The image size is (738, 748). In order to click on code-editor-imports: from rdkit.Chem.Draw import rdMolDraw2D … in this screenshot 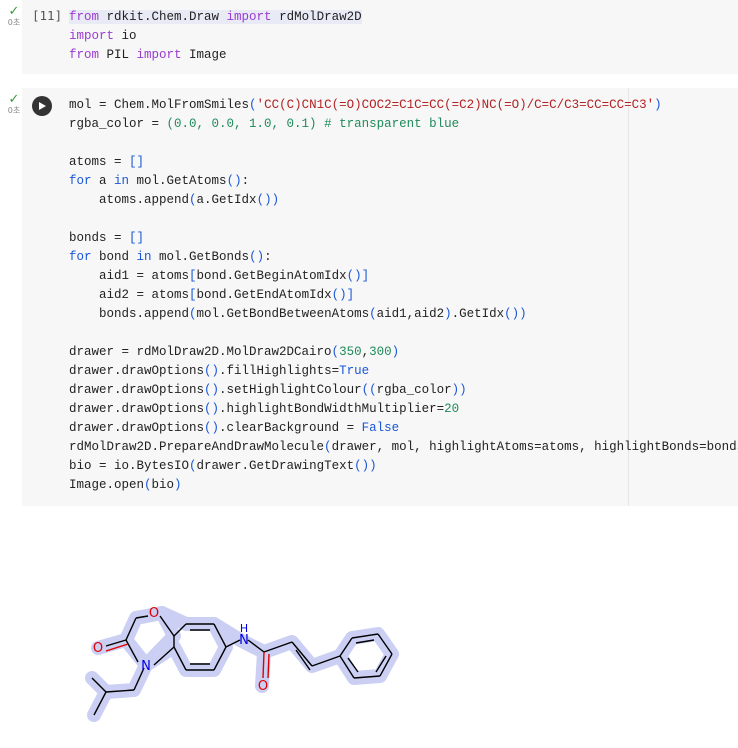, I will do `click(215, 36)`.